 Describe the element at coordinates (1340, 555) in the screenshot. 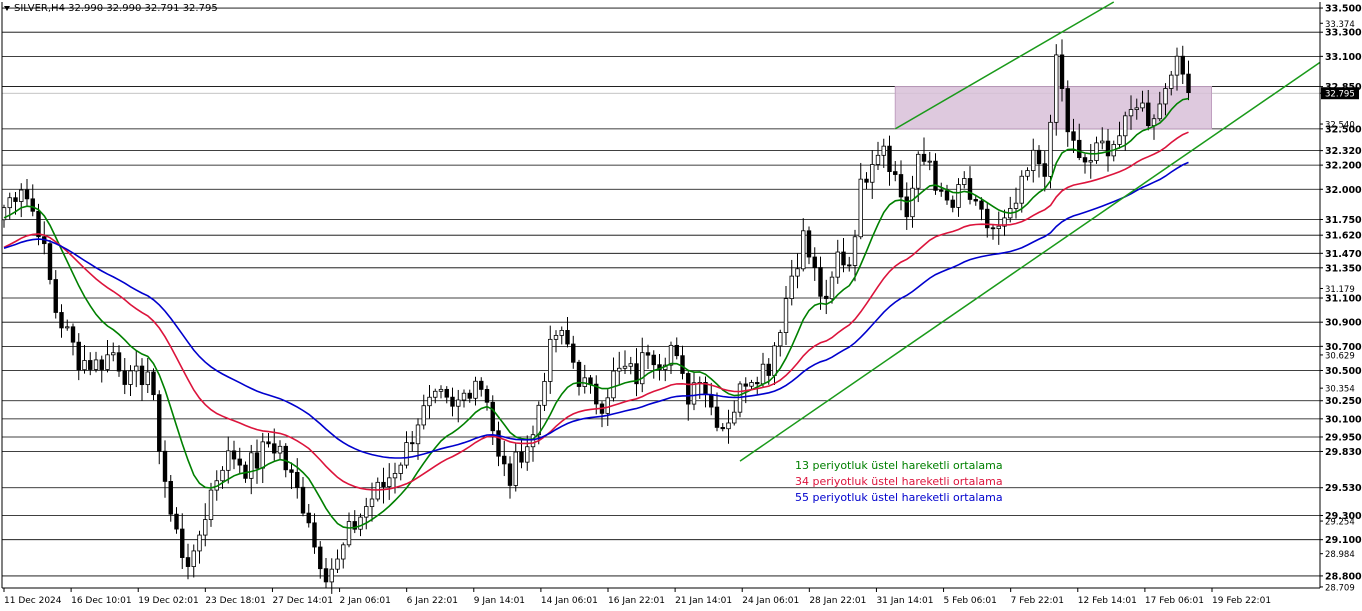

I see `price-label: 28.984` at that location.